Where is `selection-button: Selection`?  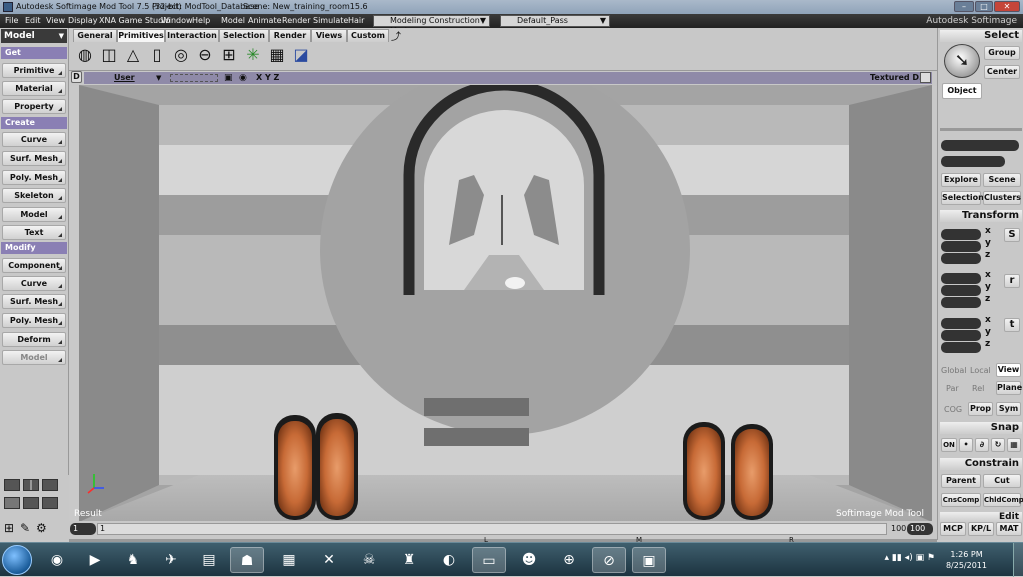
selection-button: Selection is located at coordinates (962, 198).